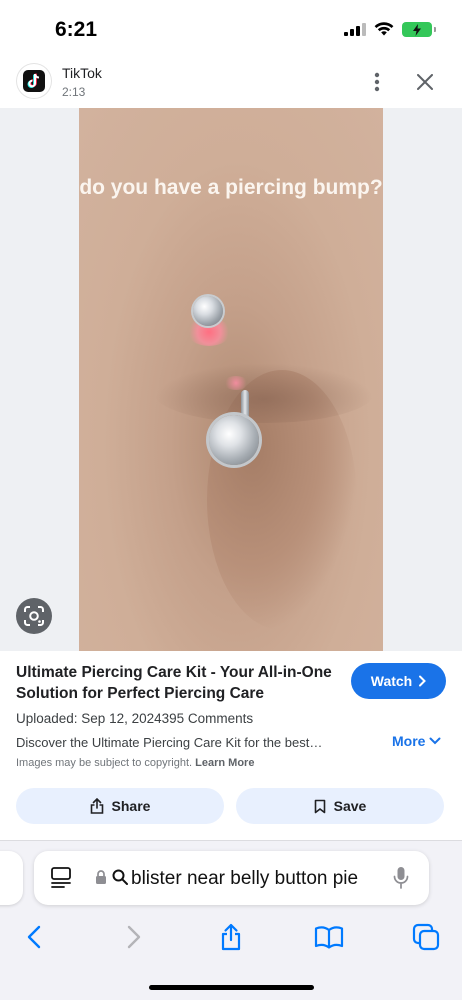 Image resolution: width=462 pixels, height=1000 pixels. I want to click on address-text: blister near belly button pie, so click(253, 879).